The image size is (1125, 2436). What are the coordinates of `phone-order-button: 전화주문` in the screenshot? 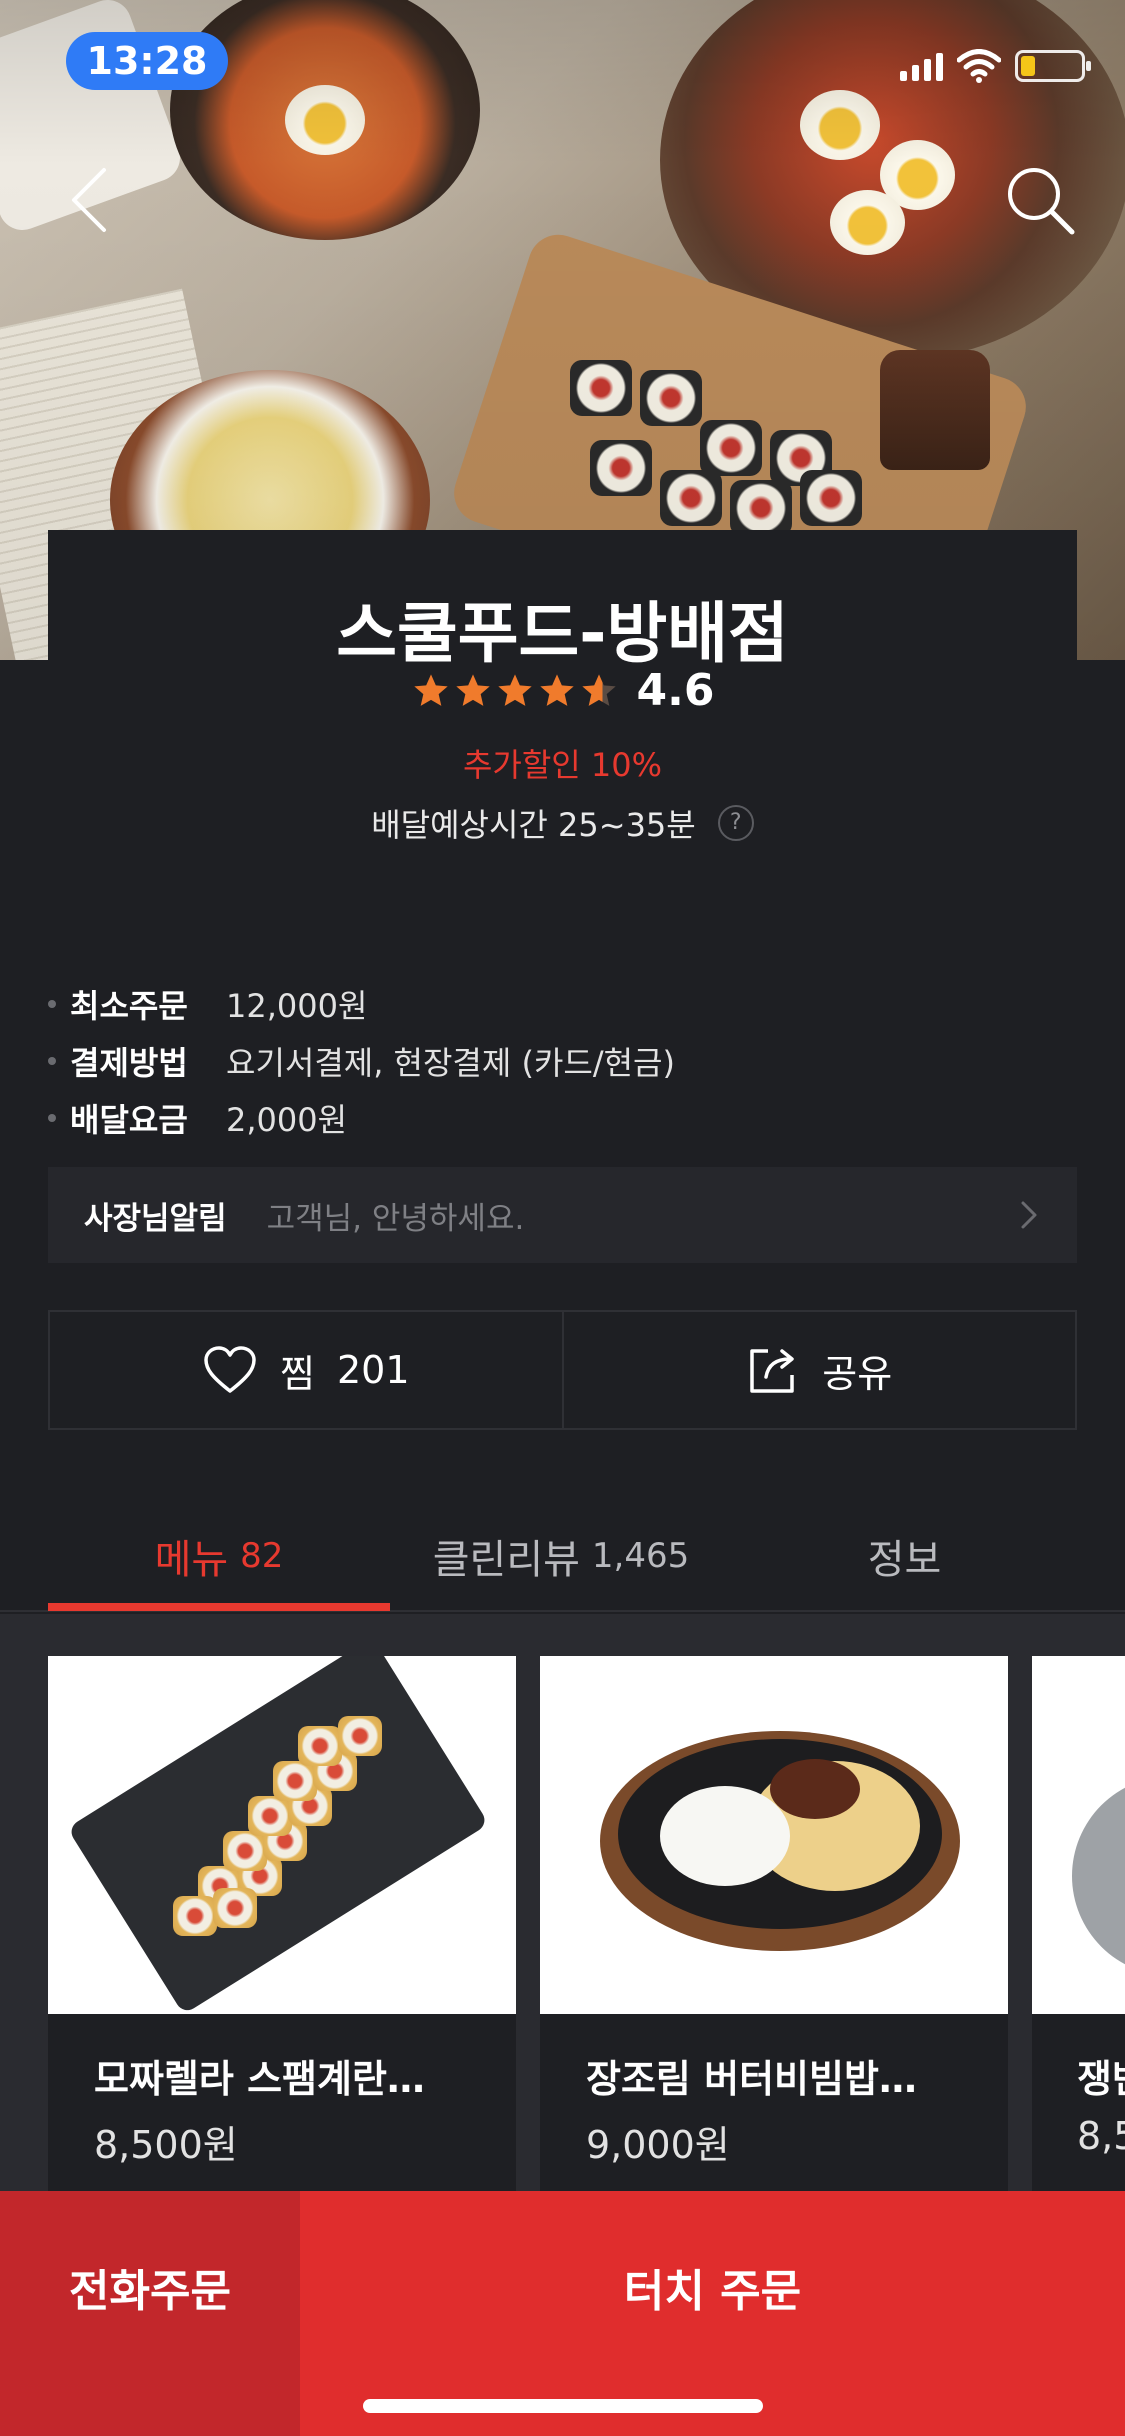 It's located at (150, 2313).